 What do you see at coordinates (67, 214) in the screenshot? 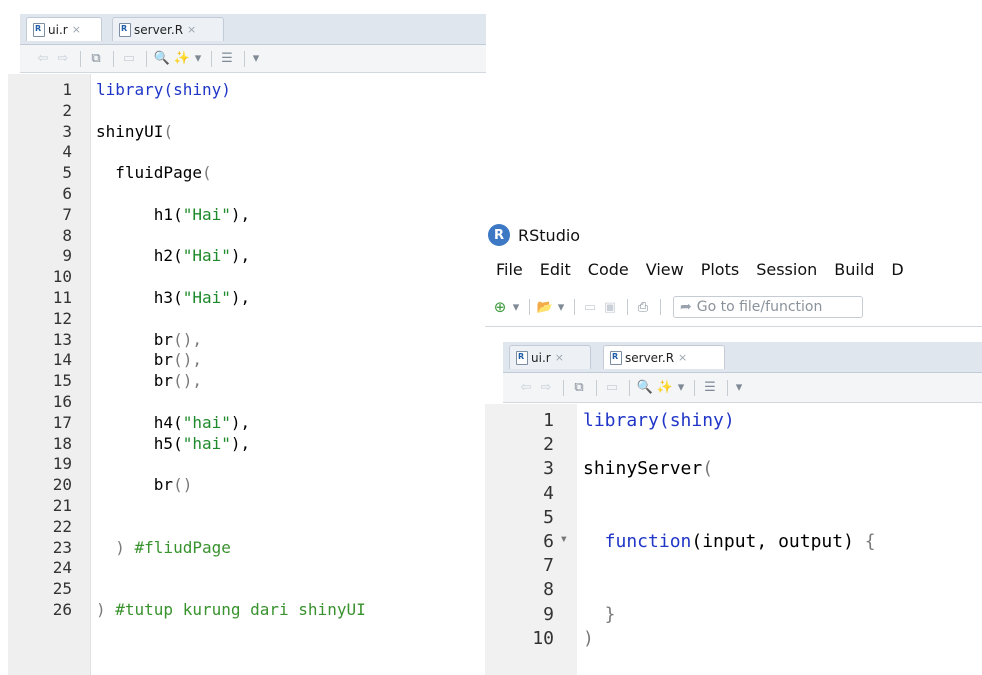
I see `line-number: 7` at bounding box center [67, 214].